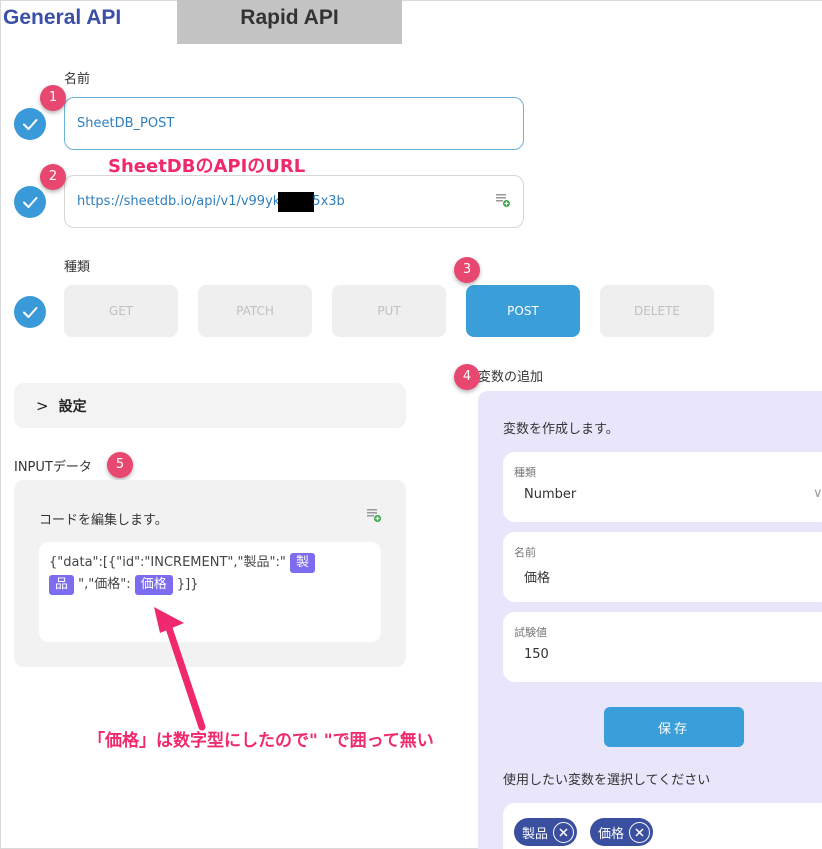 This screenshot has height=849, width=822. I want to click on input-data-label: INPUTデータ, so click(53, 467).